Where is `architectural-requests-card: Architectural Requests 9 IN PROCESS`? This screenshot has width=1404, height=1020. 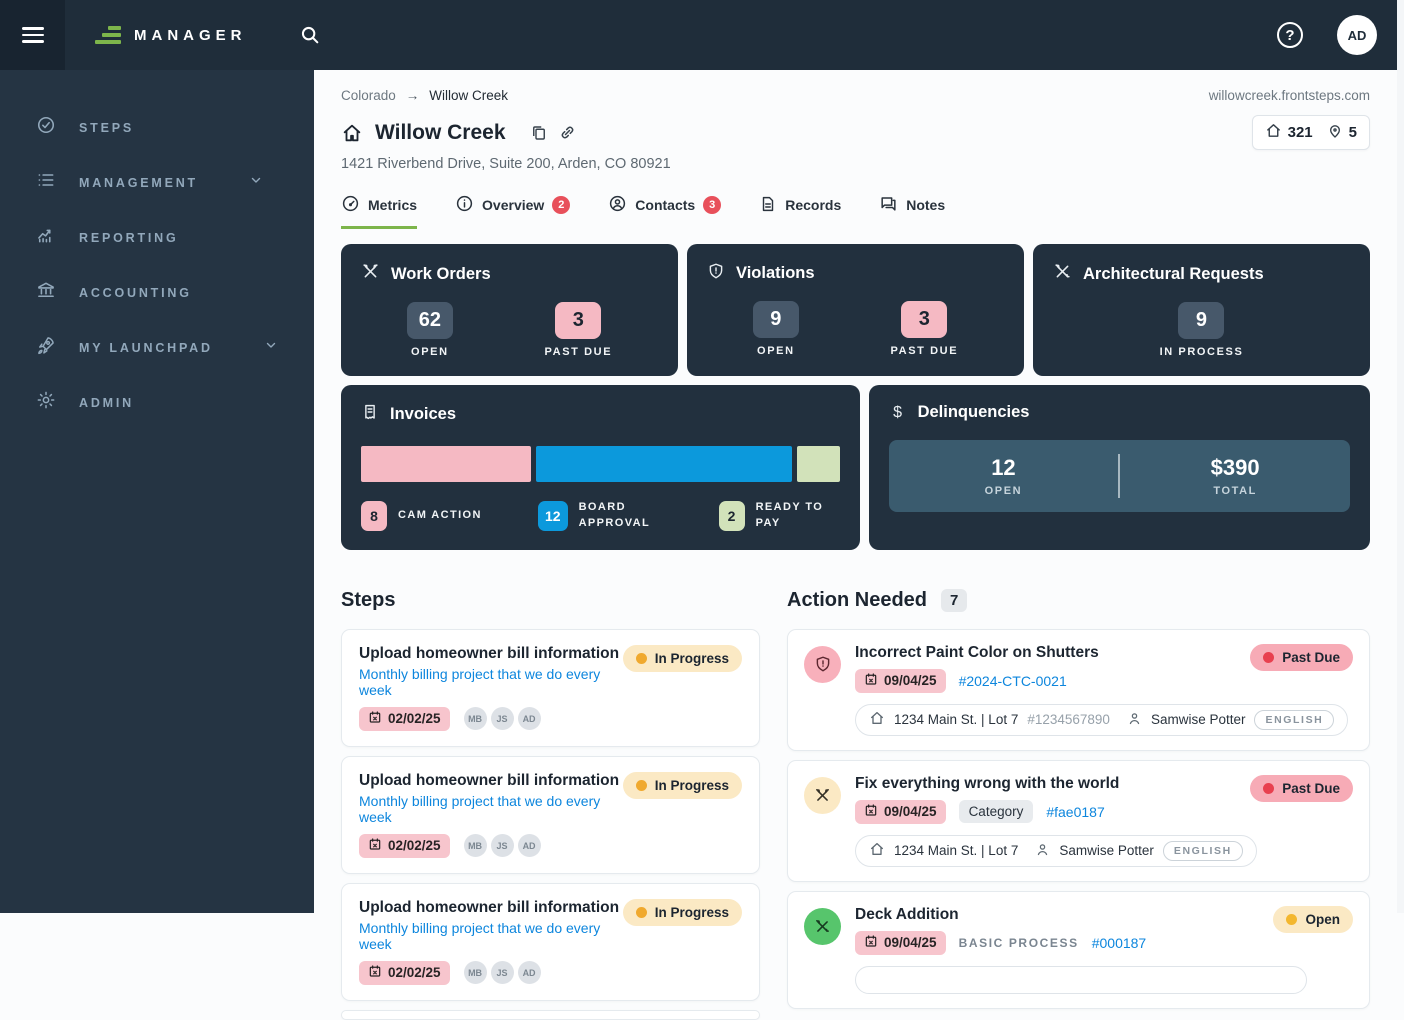
architectural-requests-card: Architectural Requests 9 IN PROCESS is located at coordinates (1201, 310).